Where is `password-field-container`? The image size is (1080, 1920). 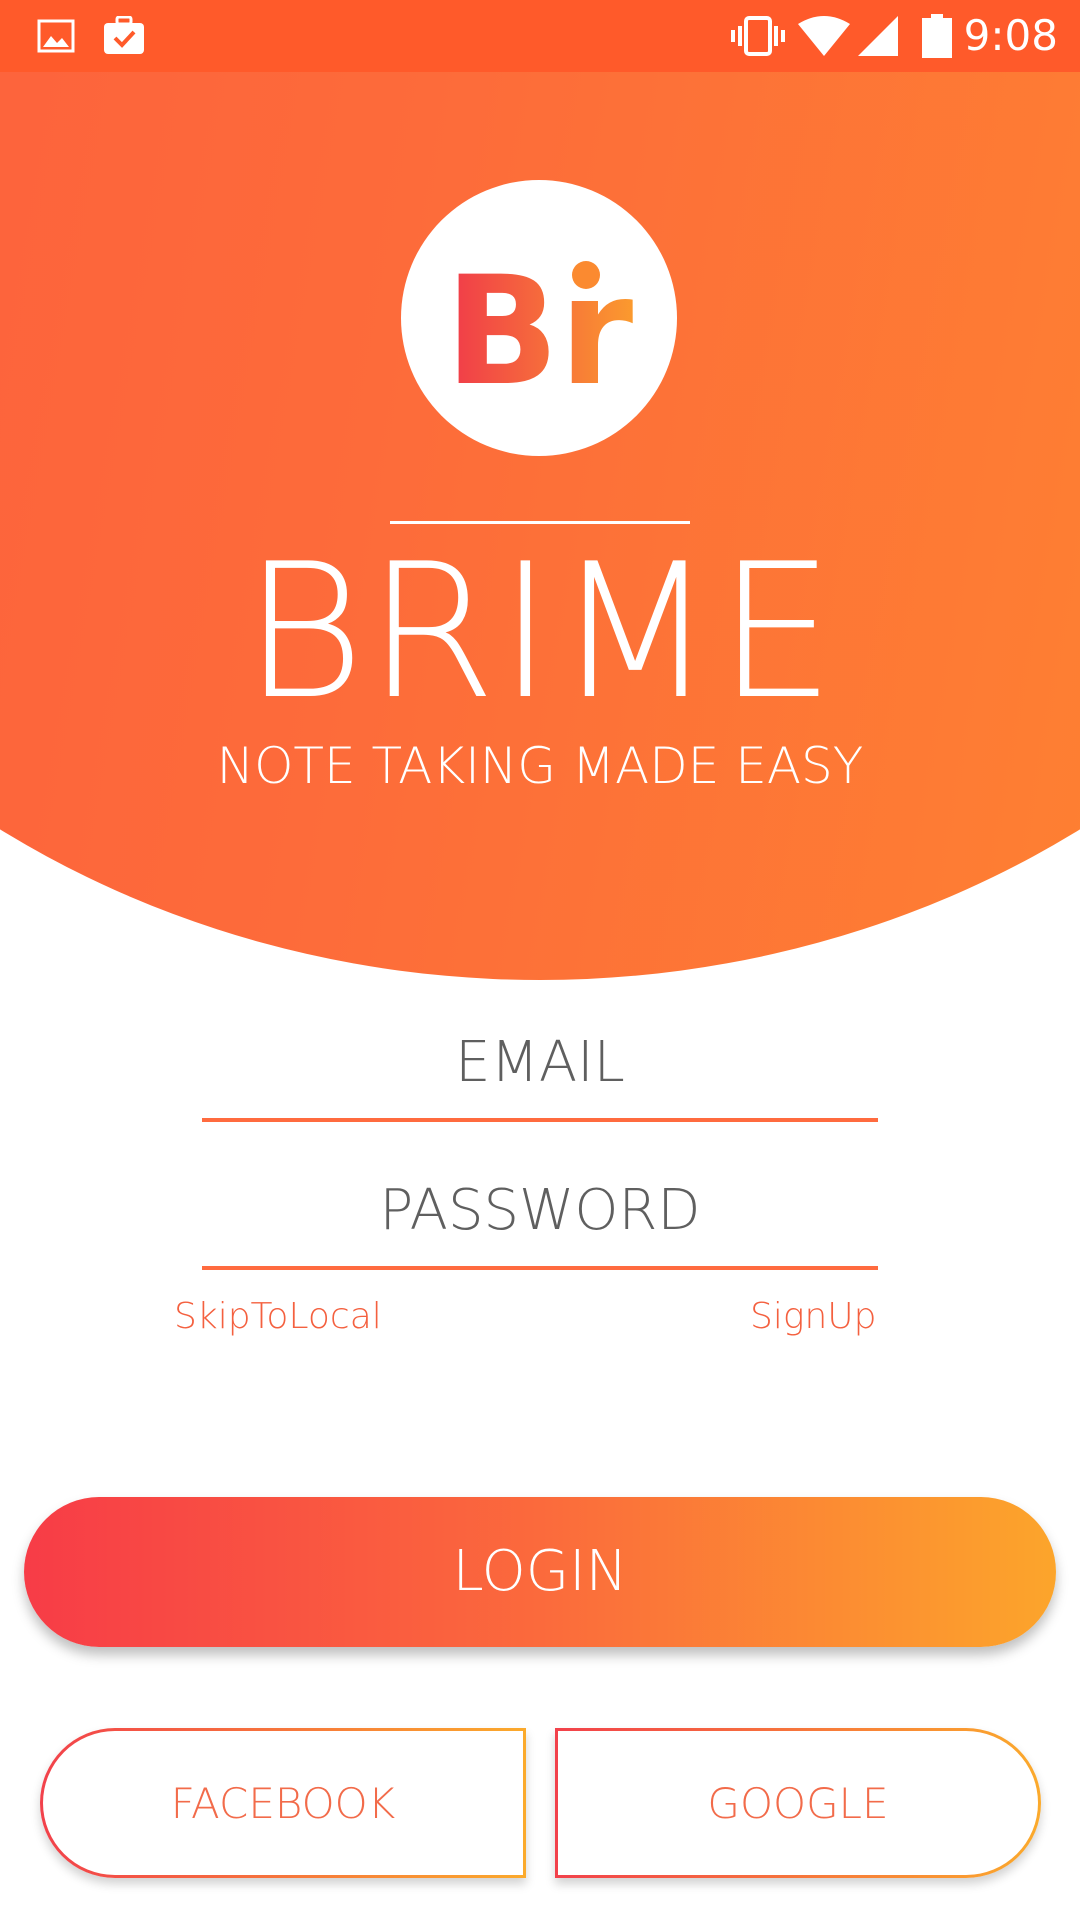 password-field-container is located at coordinates (540, 1215).